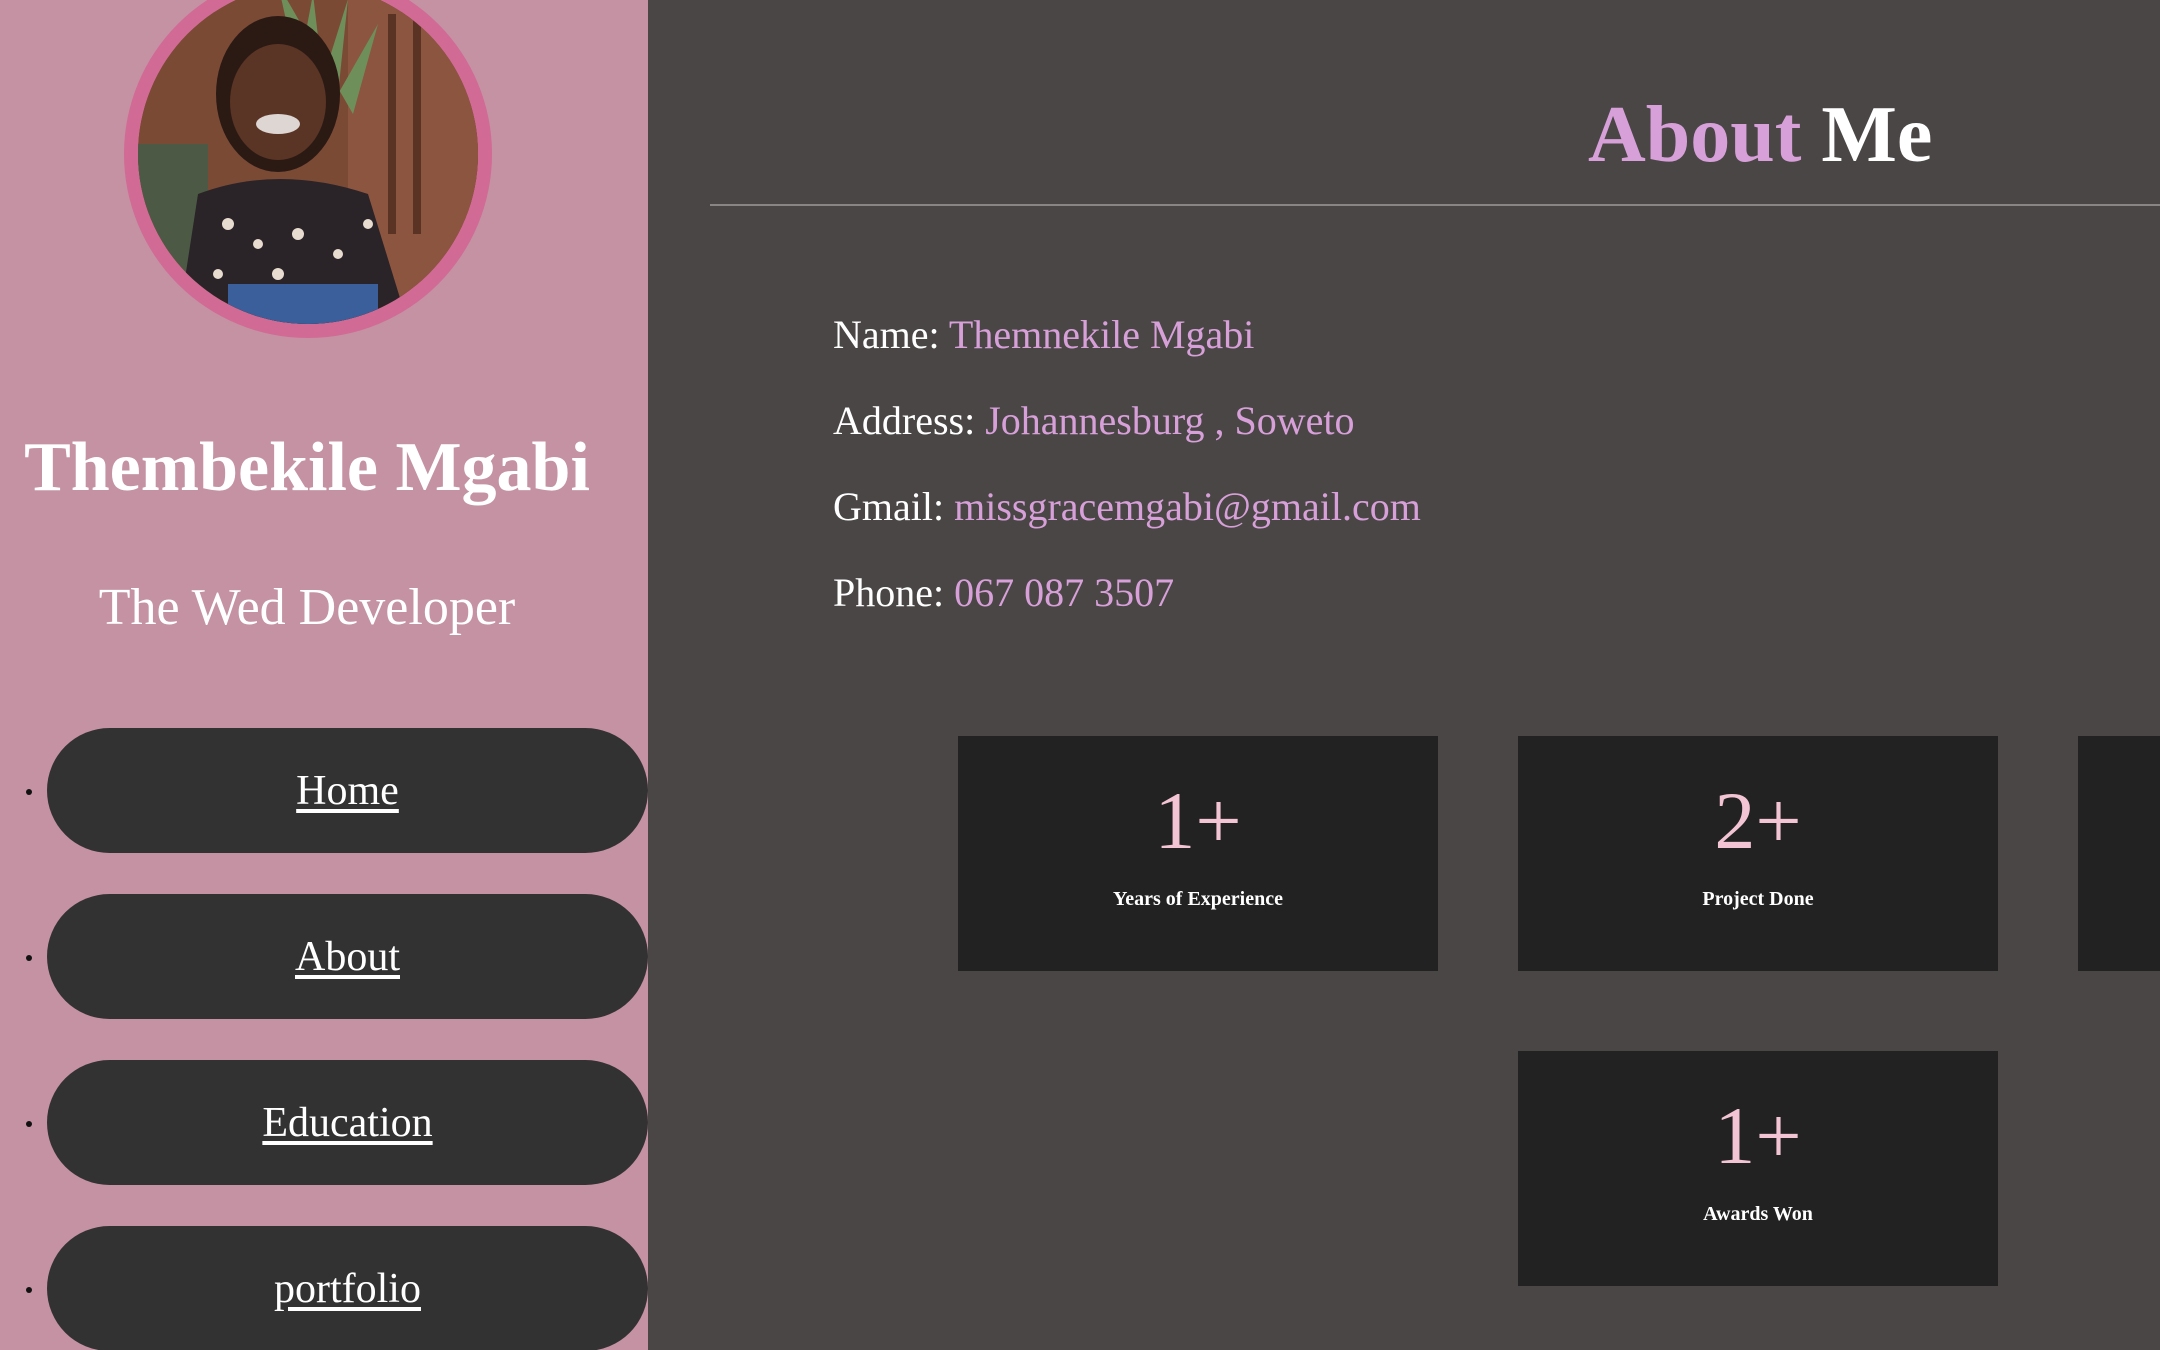 The height and width of the screenshot is (1350, 2160). I want to click on nav-link-portfolio: portfolio, so click(347, 1289).